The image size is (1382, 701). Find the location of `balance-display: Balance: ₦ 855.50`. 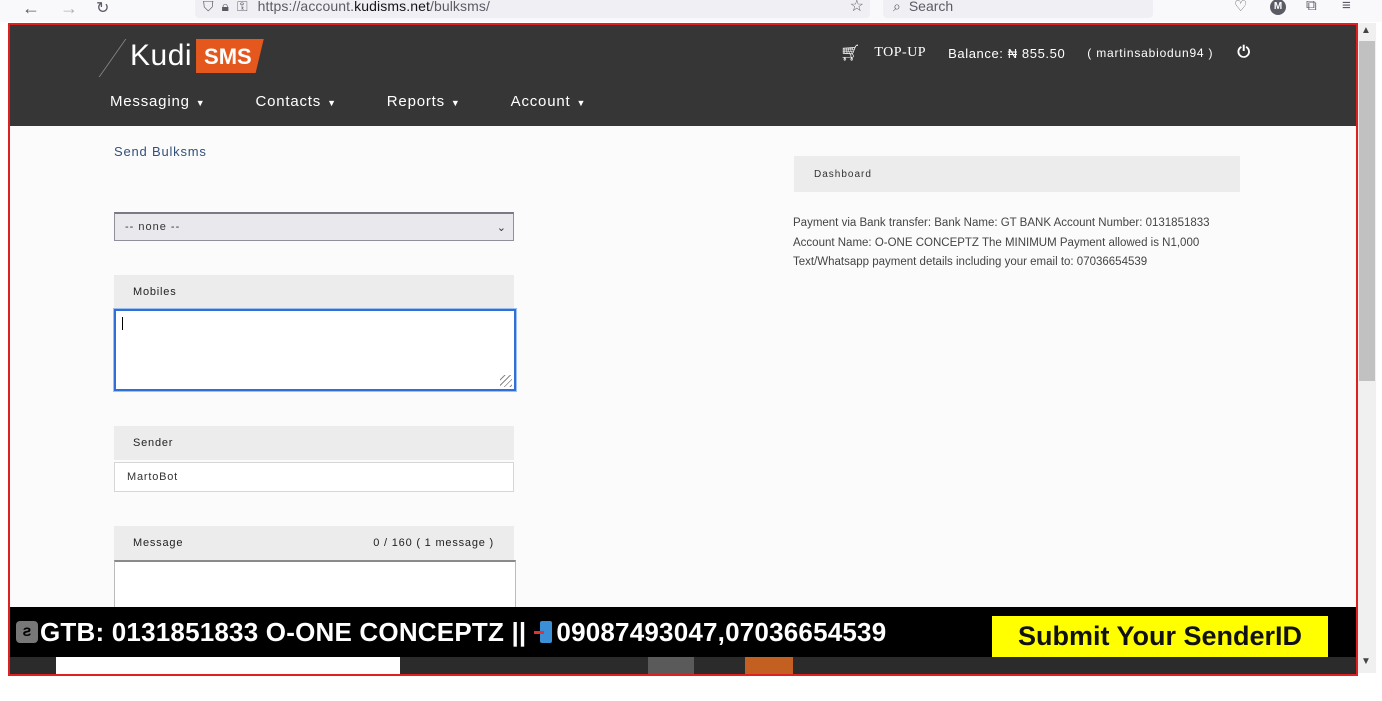

balance-display: Balance: ₦ 855.50 is located at coordinates (1007, 53).